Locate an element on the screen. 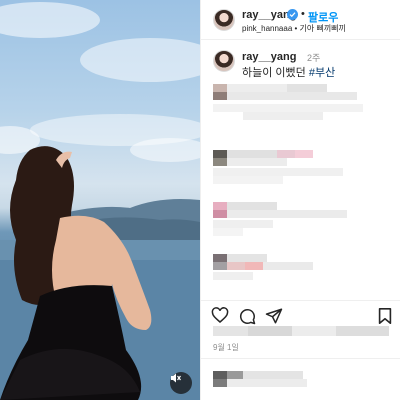 This screenshot has height=400, width=400. comment-input-area is located at coordinates (300, 379).